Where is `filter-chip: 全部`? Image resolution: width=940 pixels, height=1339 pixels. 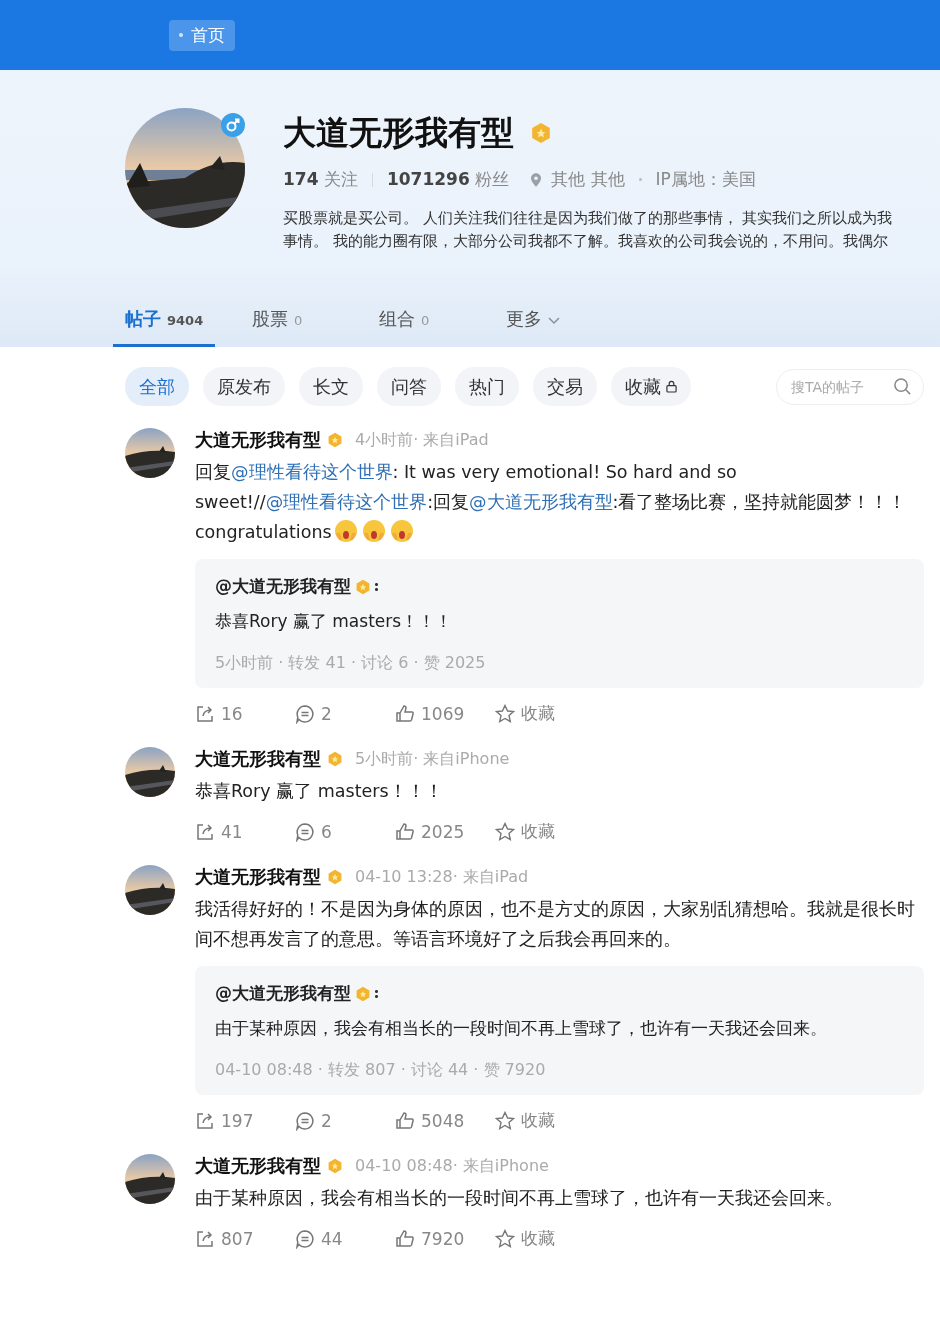
filter-chip: 全部 is located at coordinates (157, 386).